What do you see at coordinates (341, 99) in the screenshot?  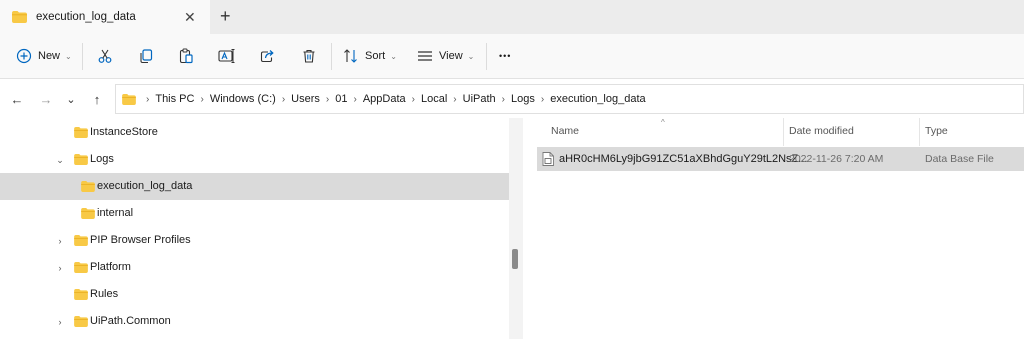 I see `breadcrumb-01: 01` at bounding box center [341, 99].